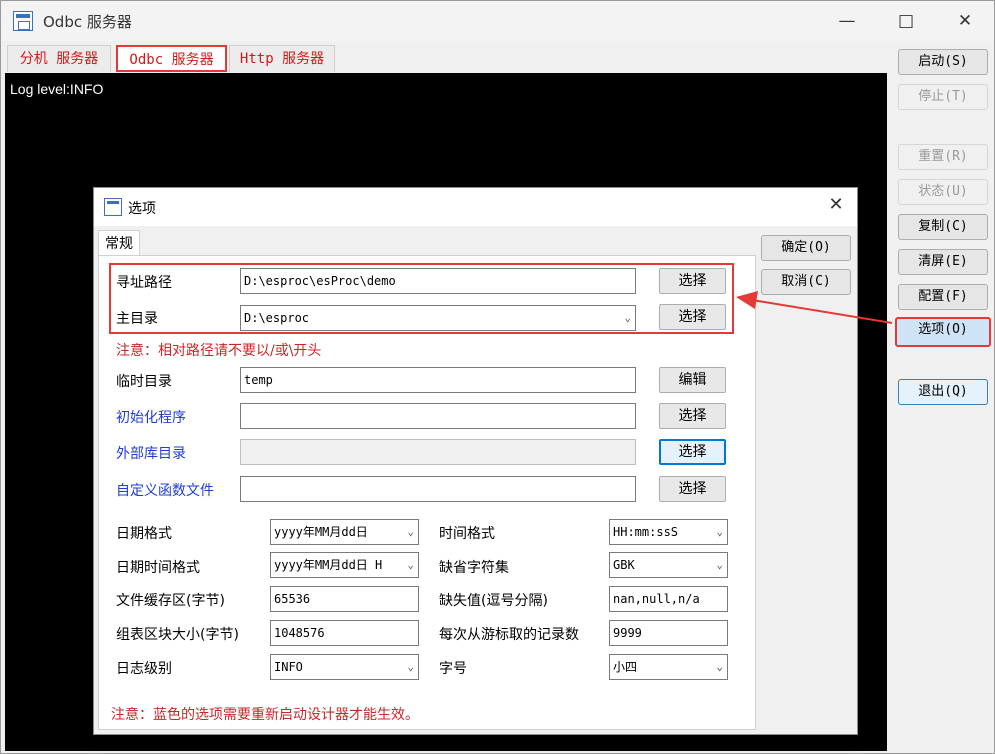 This screenshot has height=754, width=995. What do you see at coordinates (59, 58) in the screenshot?
I see `tab-branch-server: 分机 服务器` at bounding box center [59, 58].